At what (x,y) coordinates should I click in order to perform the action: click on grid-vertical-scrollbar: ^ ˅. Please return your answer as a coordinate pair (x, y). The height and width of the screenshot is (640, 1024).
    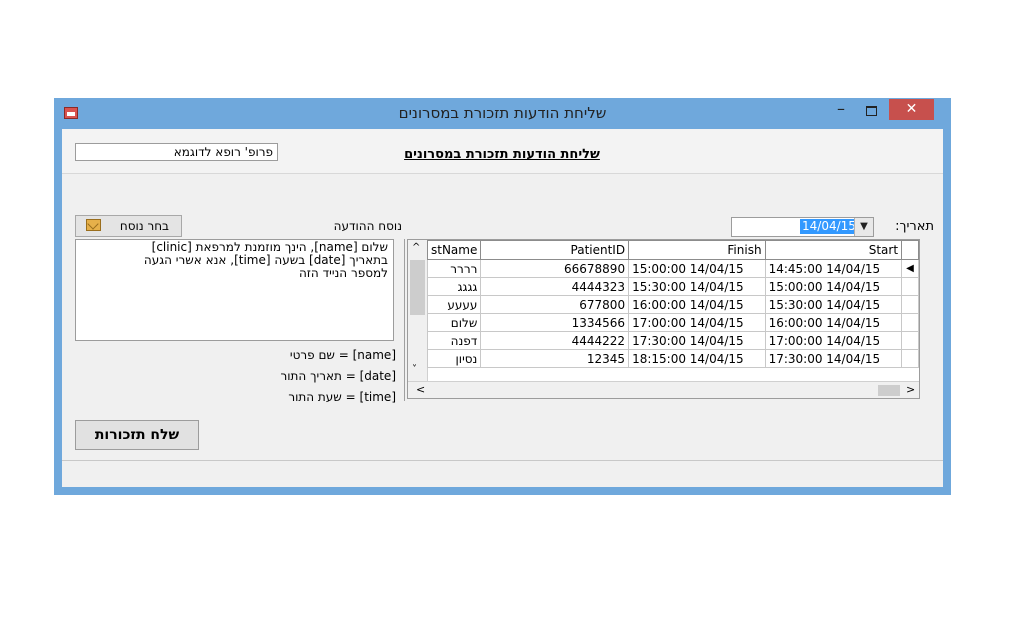
    Looking at the image, I should click on (418, 310).